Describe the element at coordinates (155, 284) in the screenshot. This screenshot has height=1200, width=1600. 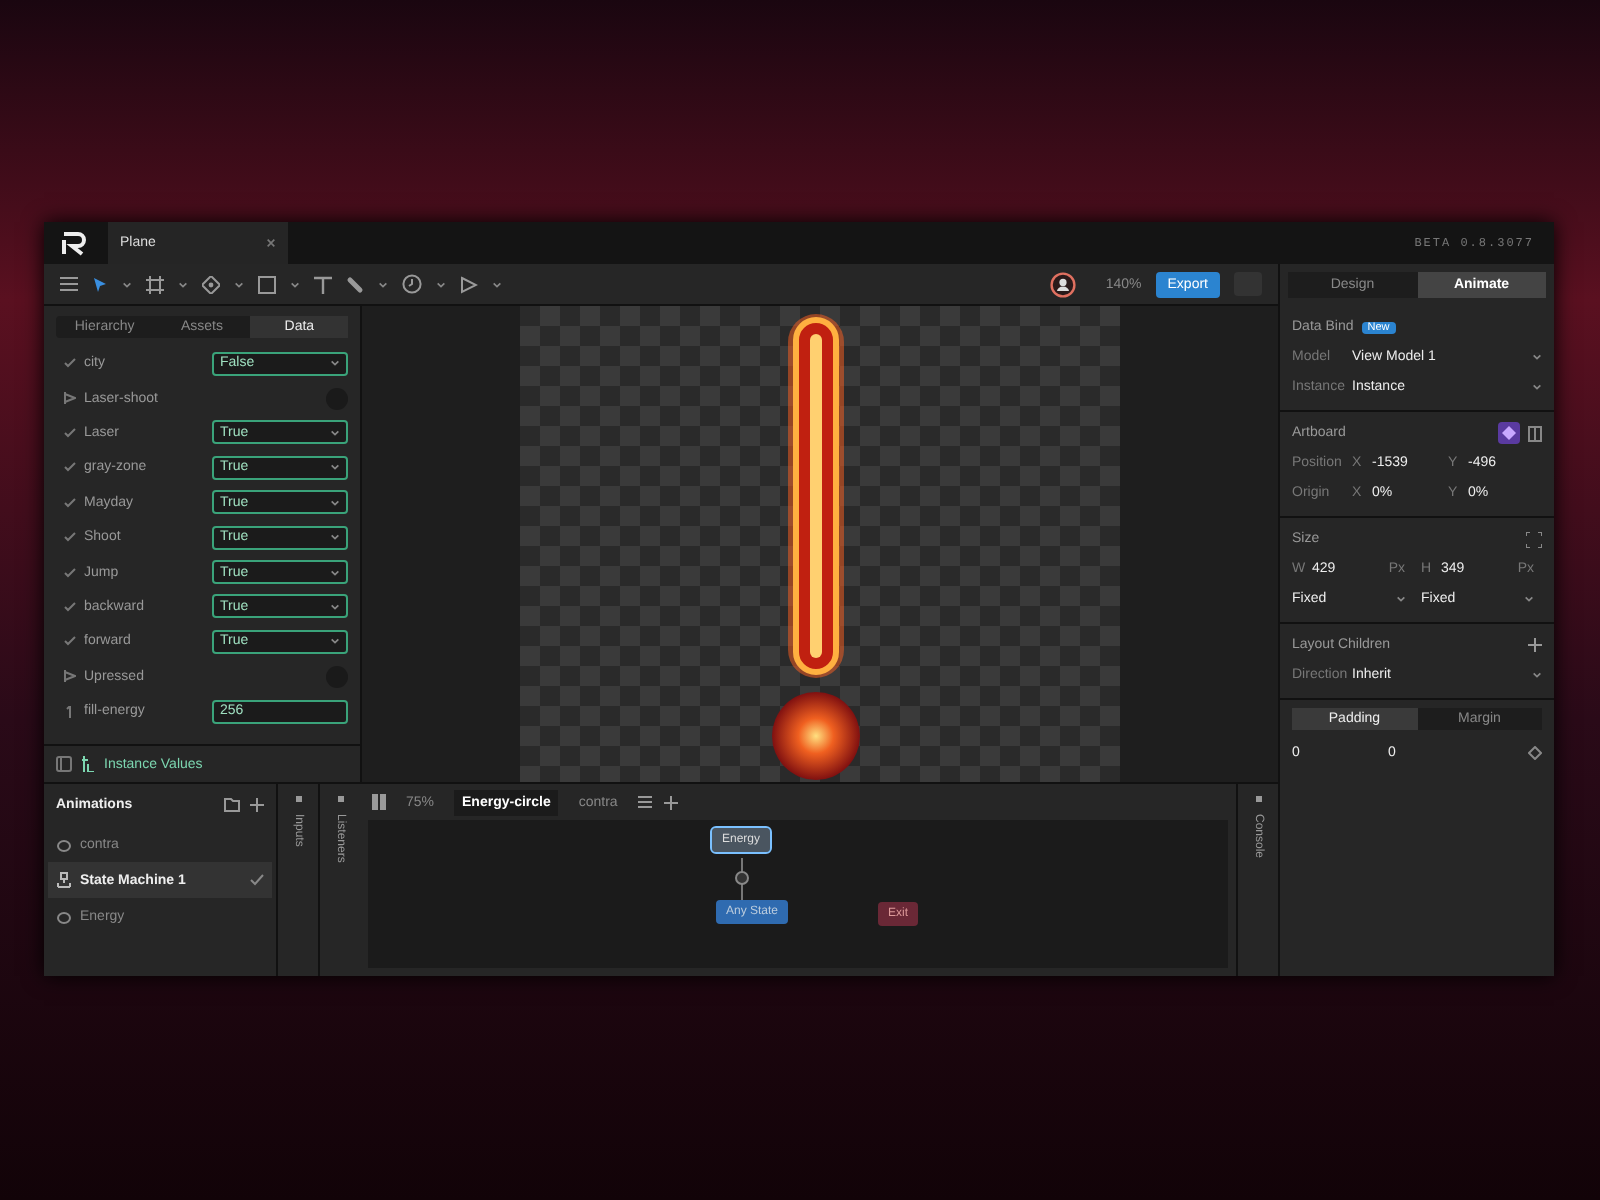
I see `frame-tool-icon` at that location.